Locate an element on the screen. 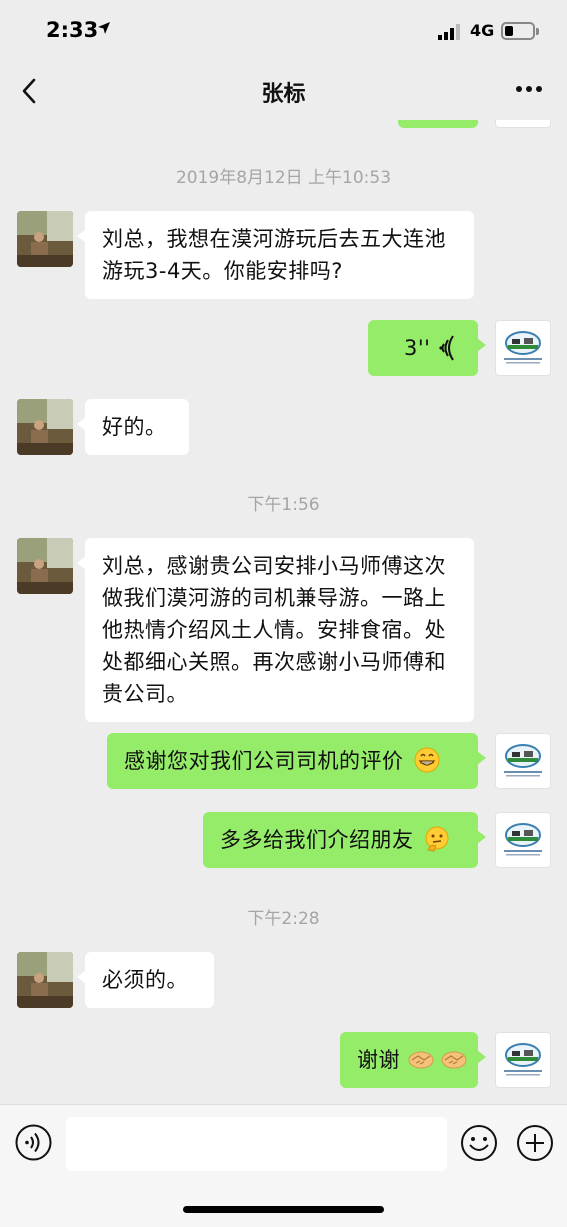 The height and width of the screenshot is (1227, 567). nav-bar: 张标 is located at coordinates (283, 91).